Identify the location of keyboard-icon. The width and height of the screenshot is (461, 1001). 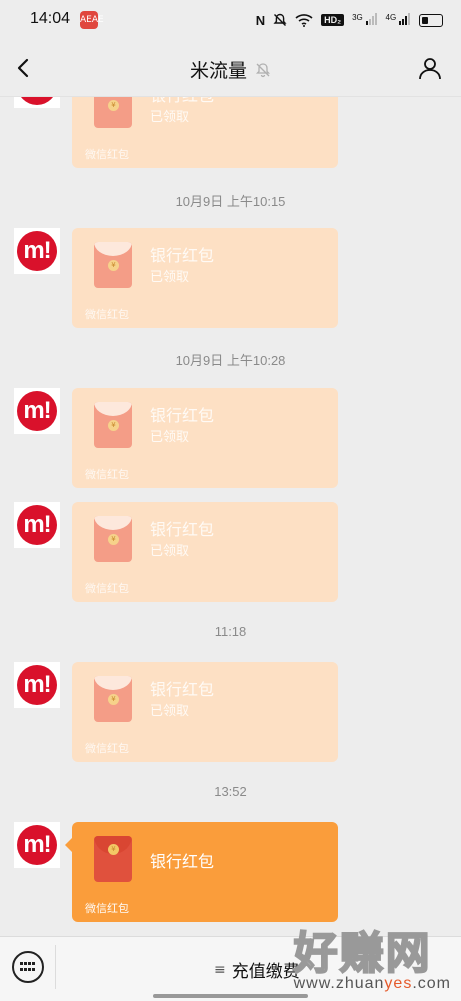
(28, 967).